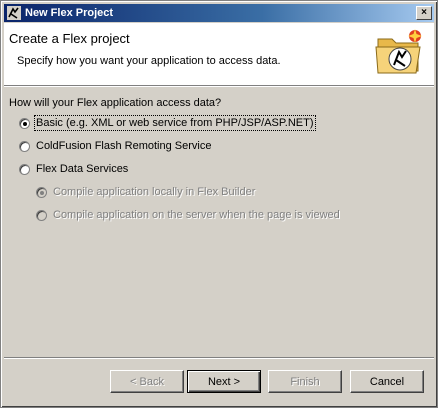 Image resolution: width=438 pixels, height=408 pixels. Describe the element at coordinates (69, 38) in the screenshot. I see `page-title: Create a Flex project` at that location.